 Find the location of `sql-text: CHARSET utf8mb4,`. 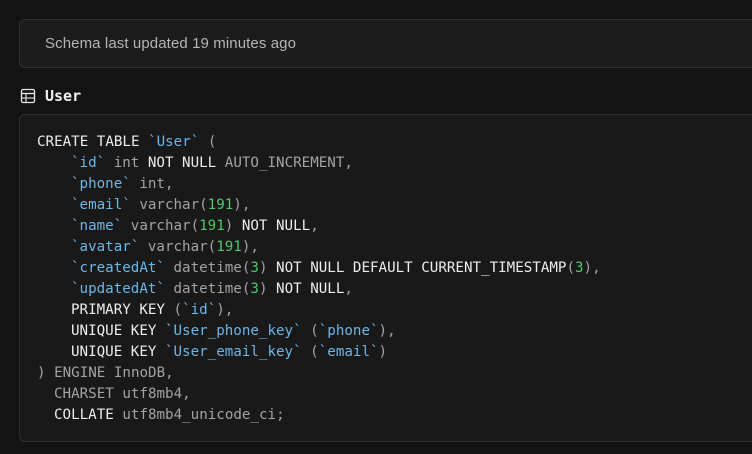

sql-text: CHARSET utf8mb4, is located at coordinates (122, 394).